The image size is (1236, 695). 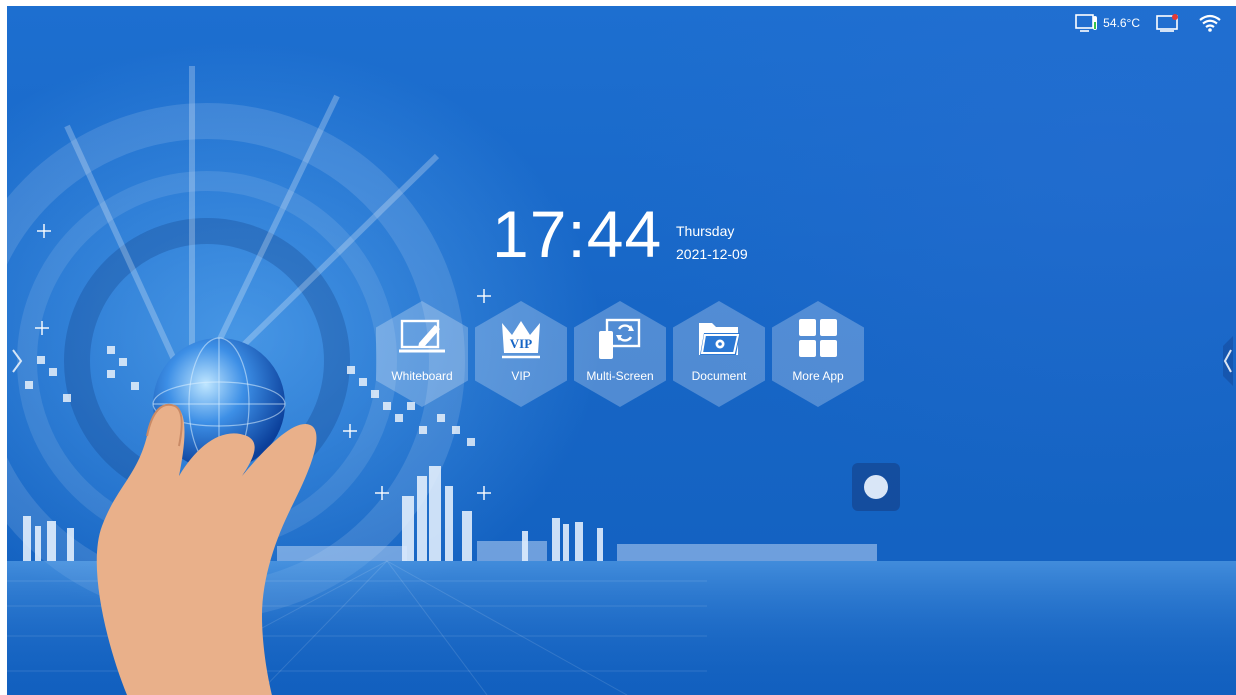 I want to click on monitor-temperature-icon, so click(x=1086, y=23).